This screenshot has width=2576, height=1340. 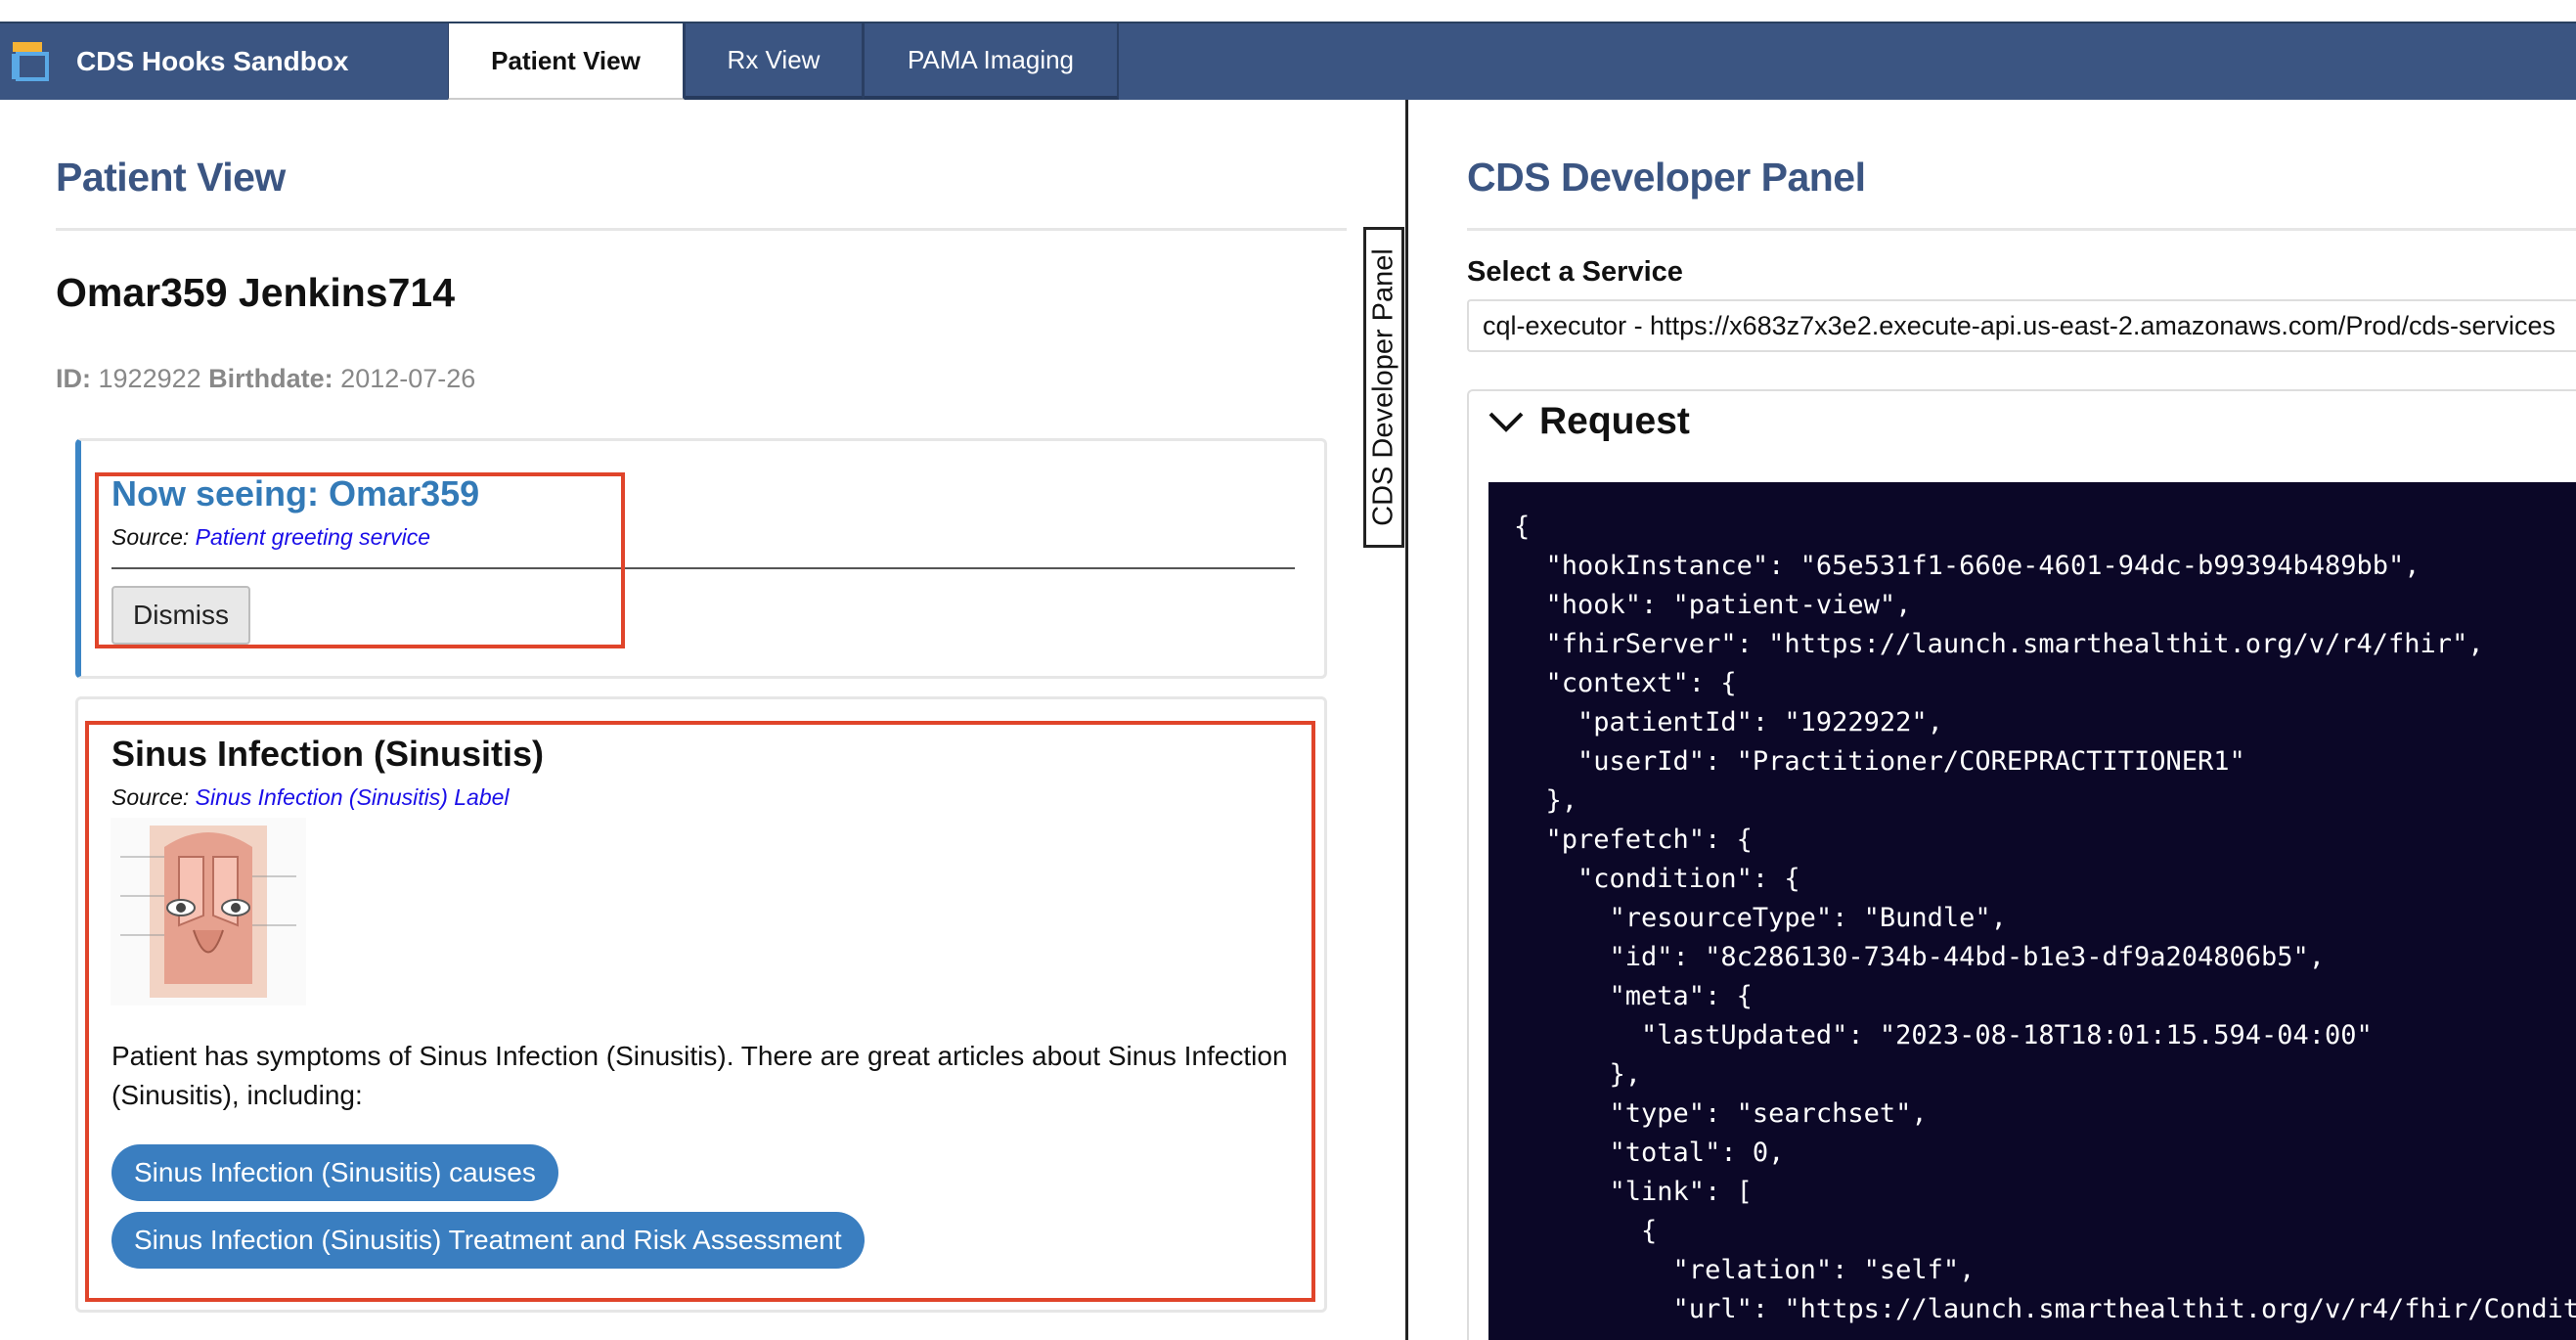 I want to click on greeting-card-title: Now seeing: Omar359, so click(x=295, y=493).